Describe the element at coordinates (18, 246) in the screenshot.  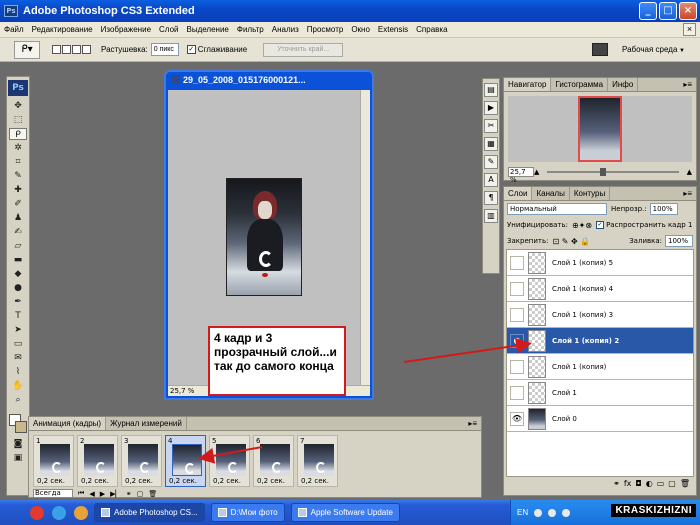
I see `eraser-tool-icon: ▱` at that location.